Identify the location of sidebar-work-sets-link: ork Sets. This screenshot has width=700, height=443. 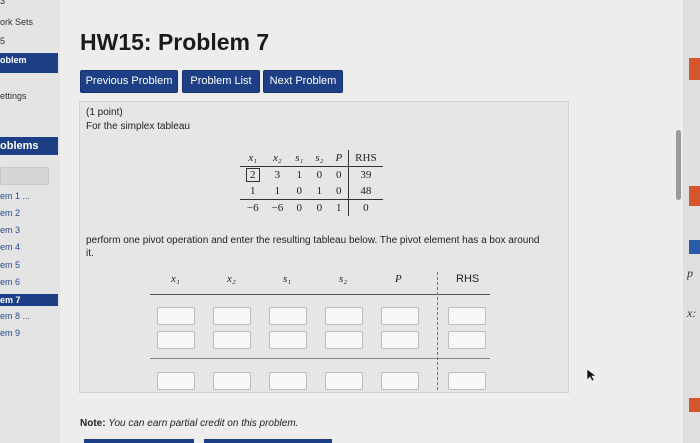
(16, 22).